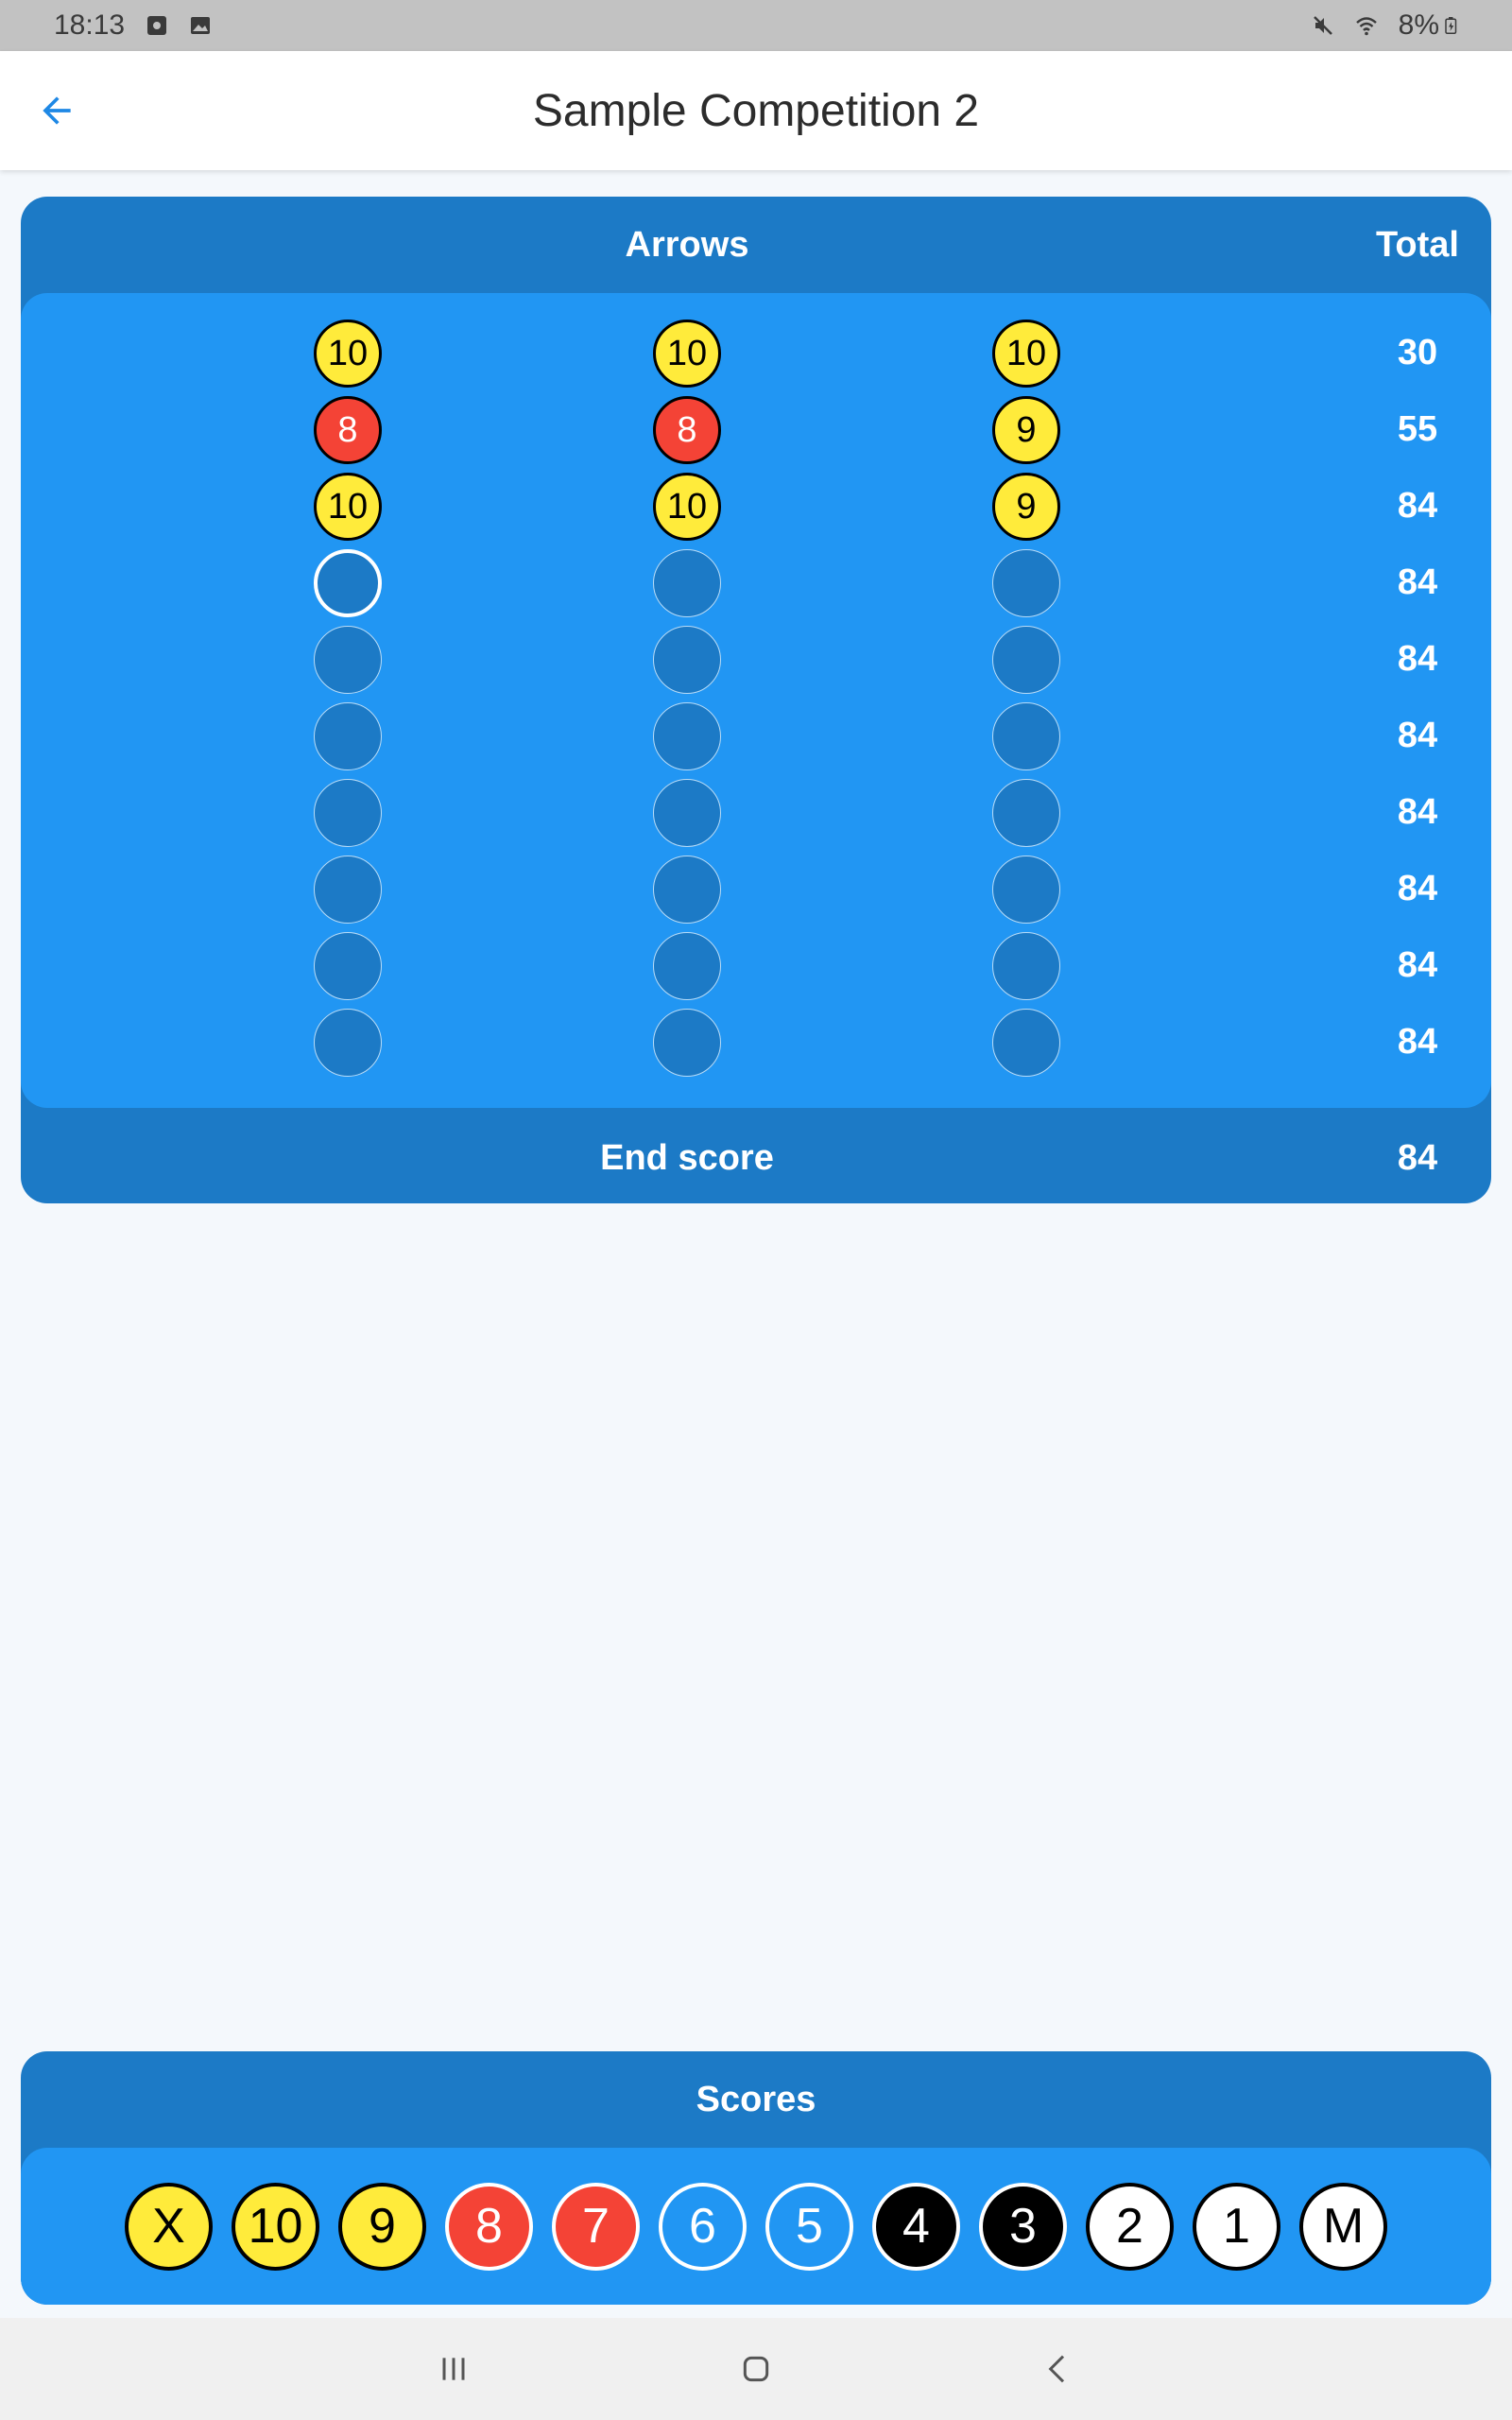 The image size is (1512, 2420). What do you see at coordinates (1130, 2226) in the screenshot?
I see `score-button: 2` at bounding box center [1130, 2226].